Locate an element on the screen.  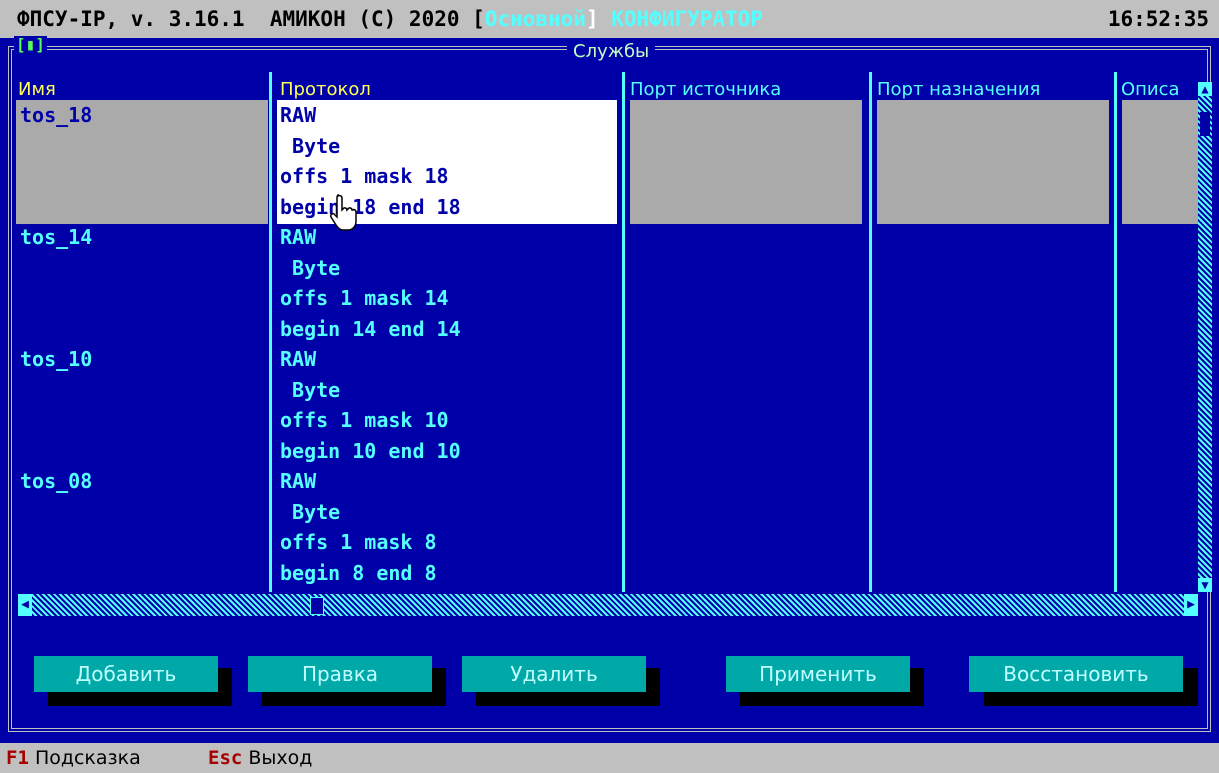
help-hint: F1 Подсказка is located at coordinates (73, 758).